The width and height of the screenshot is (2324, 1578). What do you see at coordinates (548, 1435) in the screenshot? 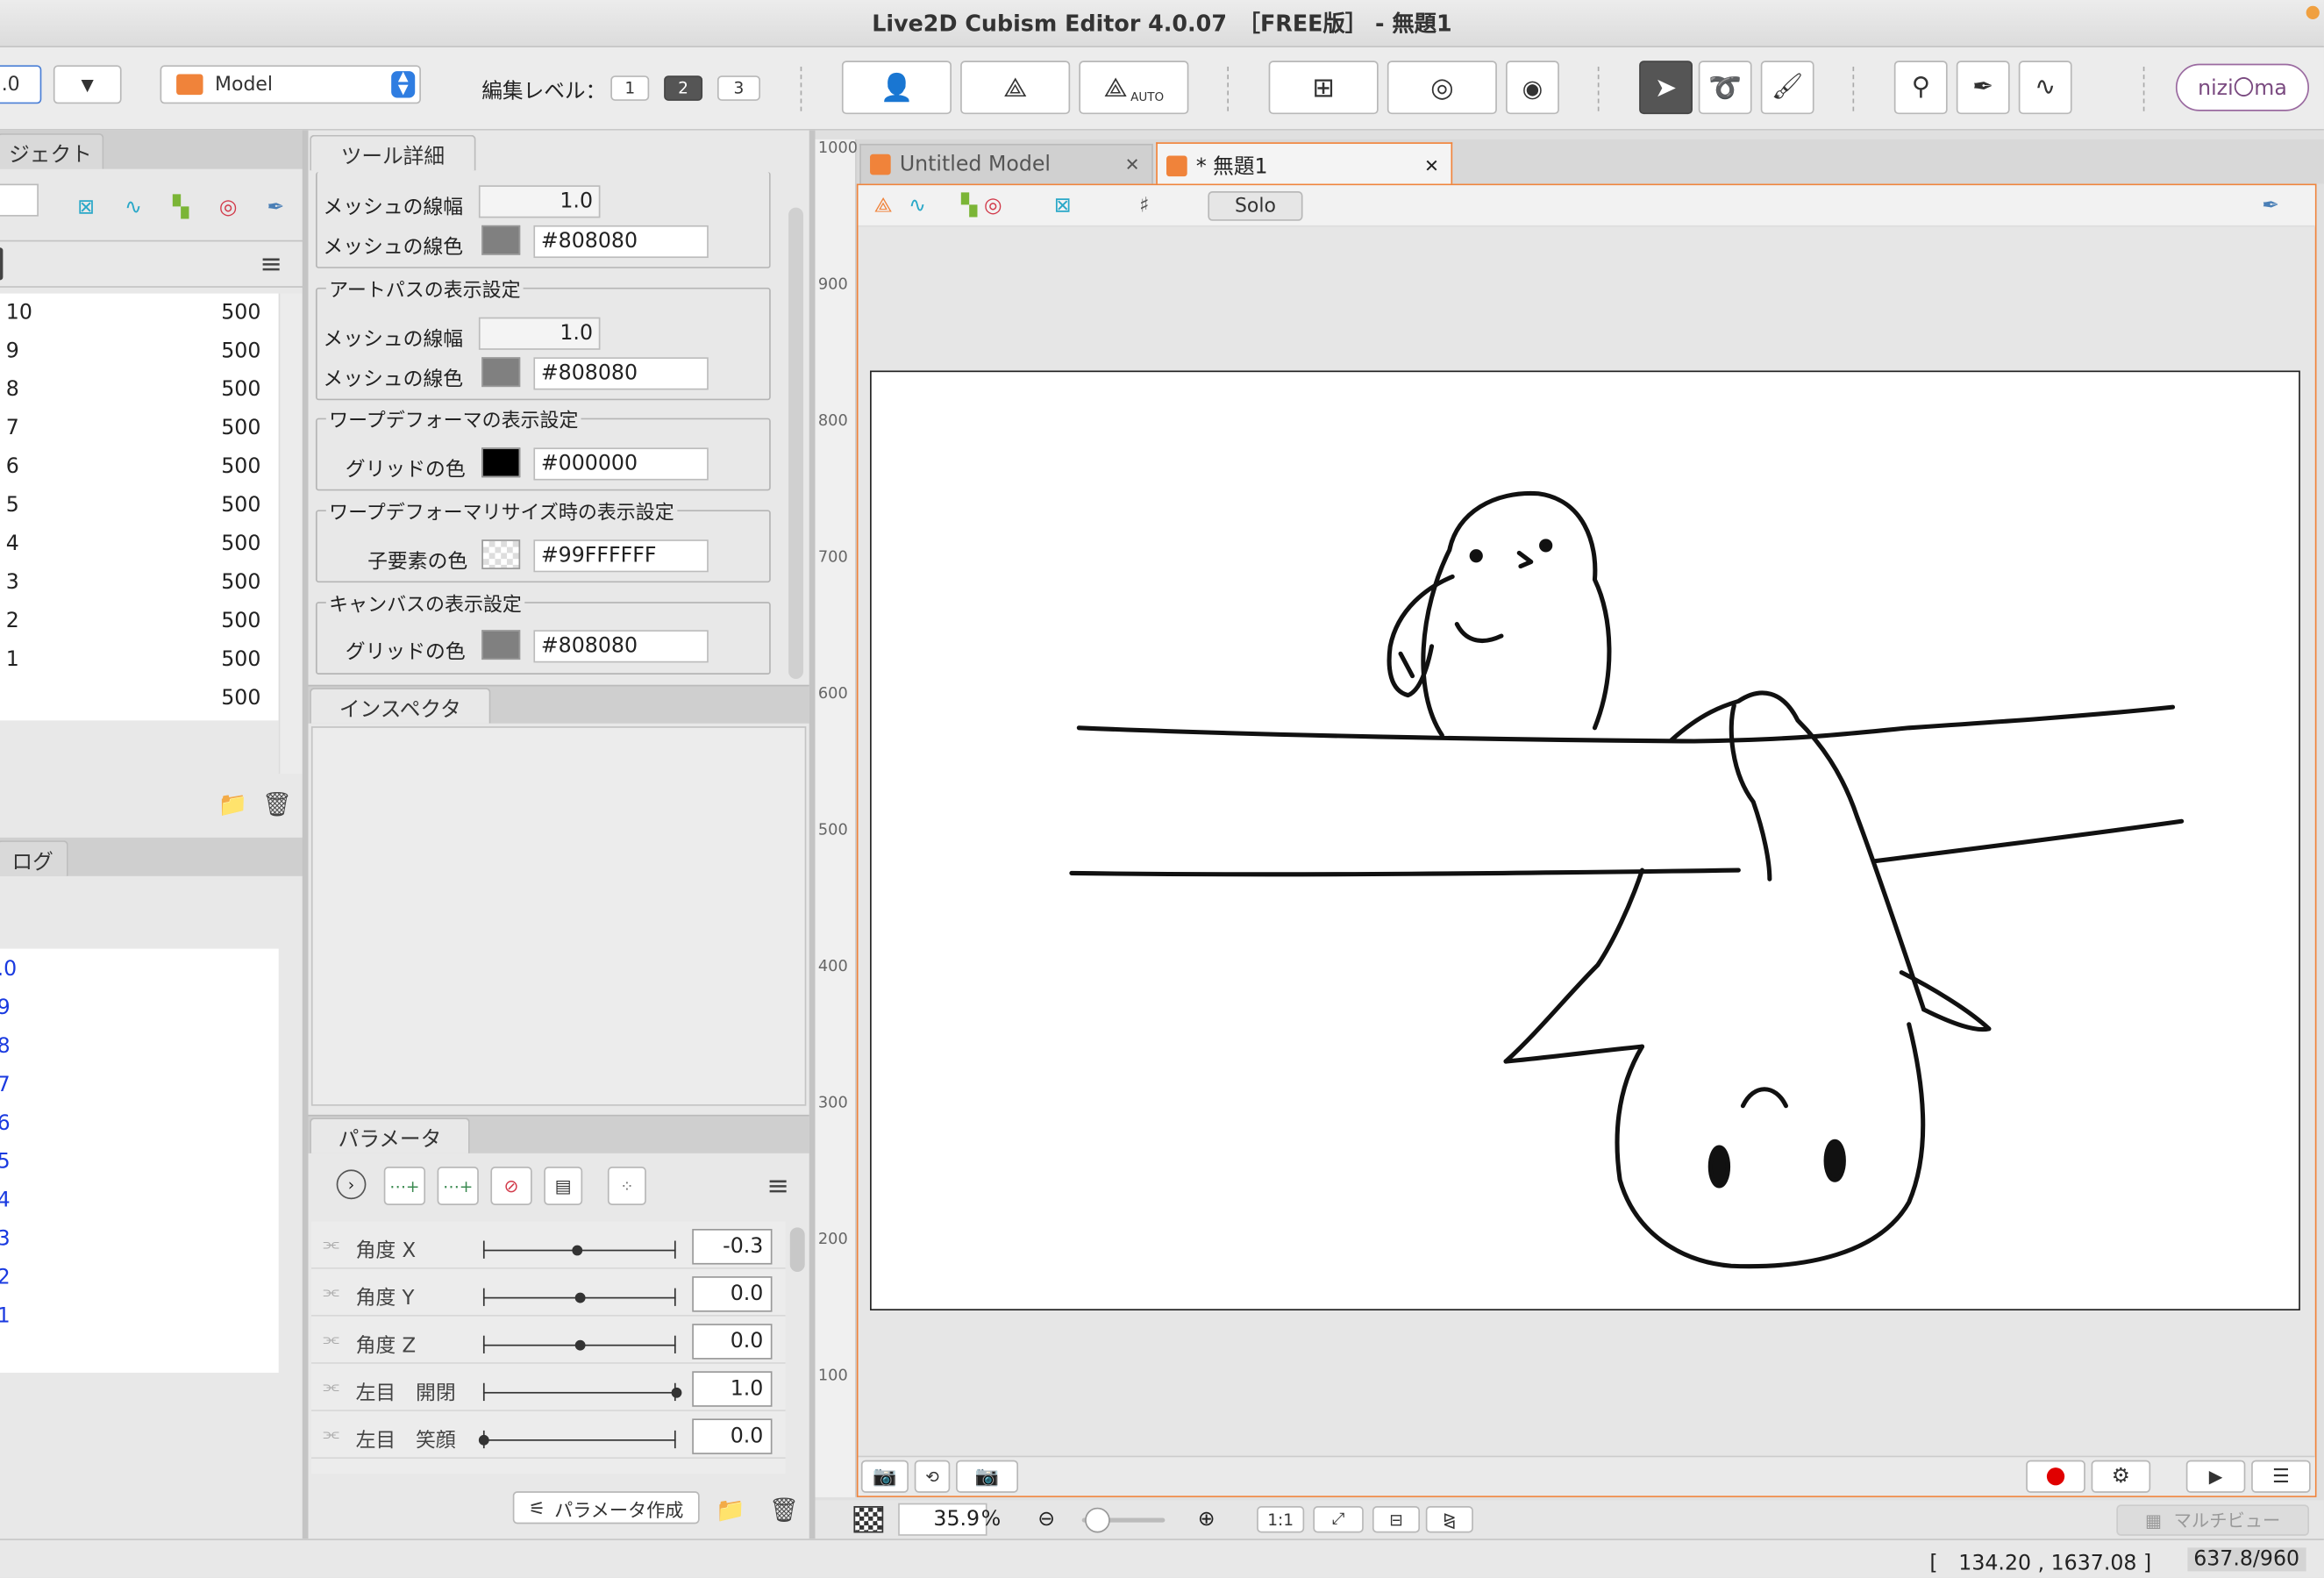
I see `param-row: ⫘ 左目 笑顔 0.0` at bounding box center [548, 1435].